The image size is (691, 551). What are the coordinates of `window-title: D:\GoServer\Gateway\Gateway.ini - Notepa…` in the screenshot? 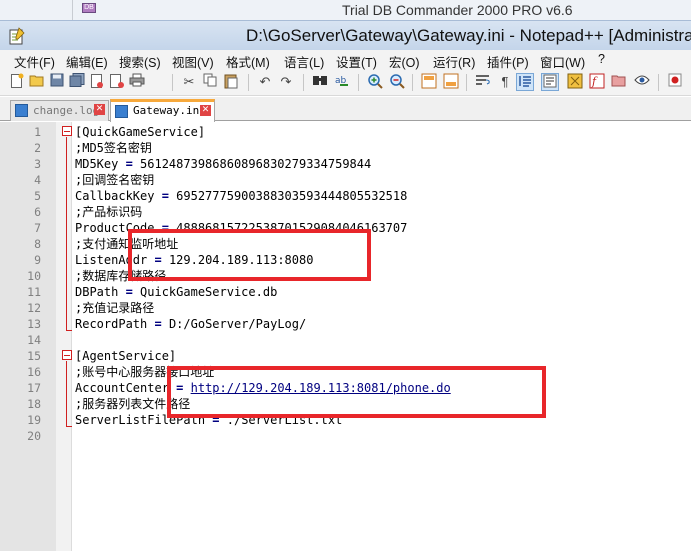 It's located at (468, 35).